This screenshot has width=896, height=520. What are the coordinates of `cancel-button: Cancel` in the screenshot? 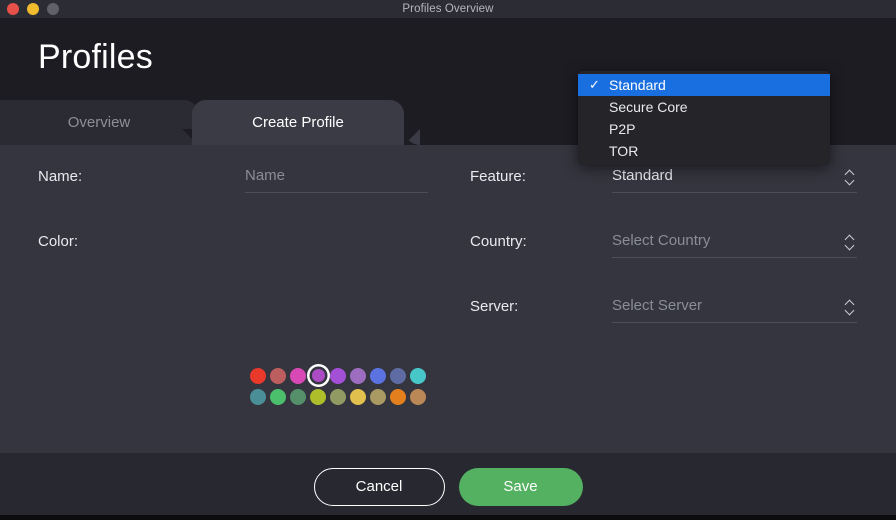 It's located at (379, 486).